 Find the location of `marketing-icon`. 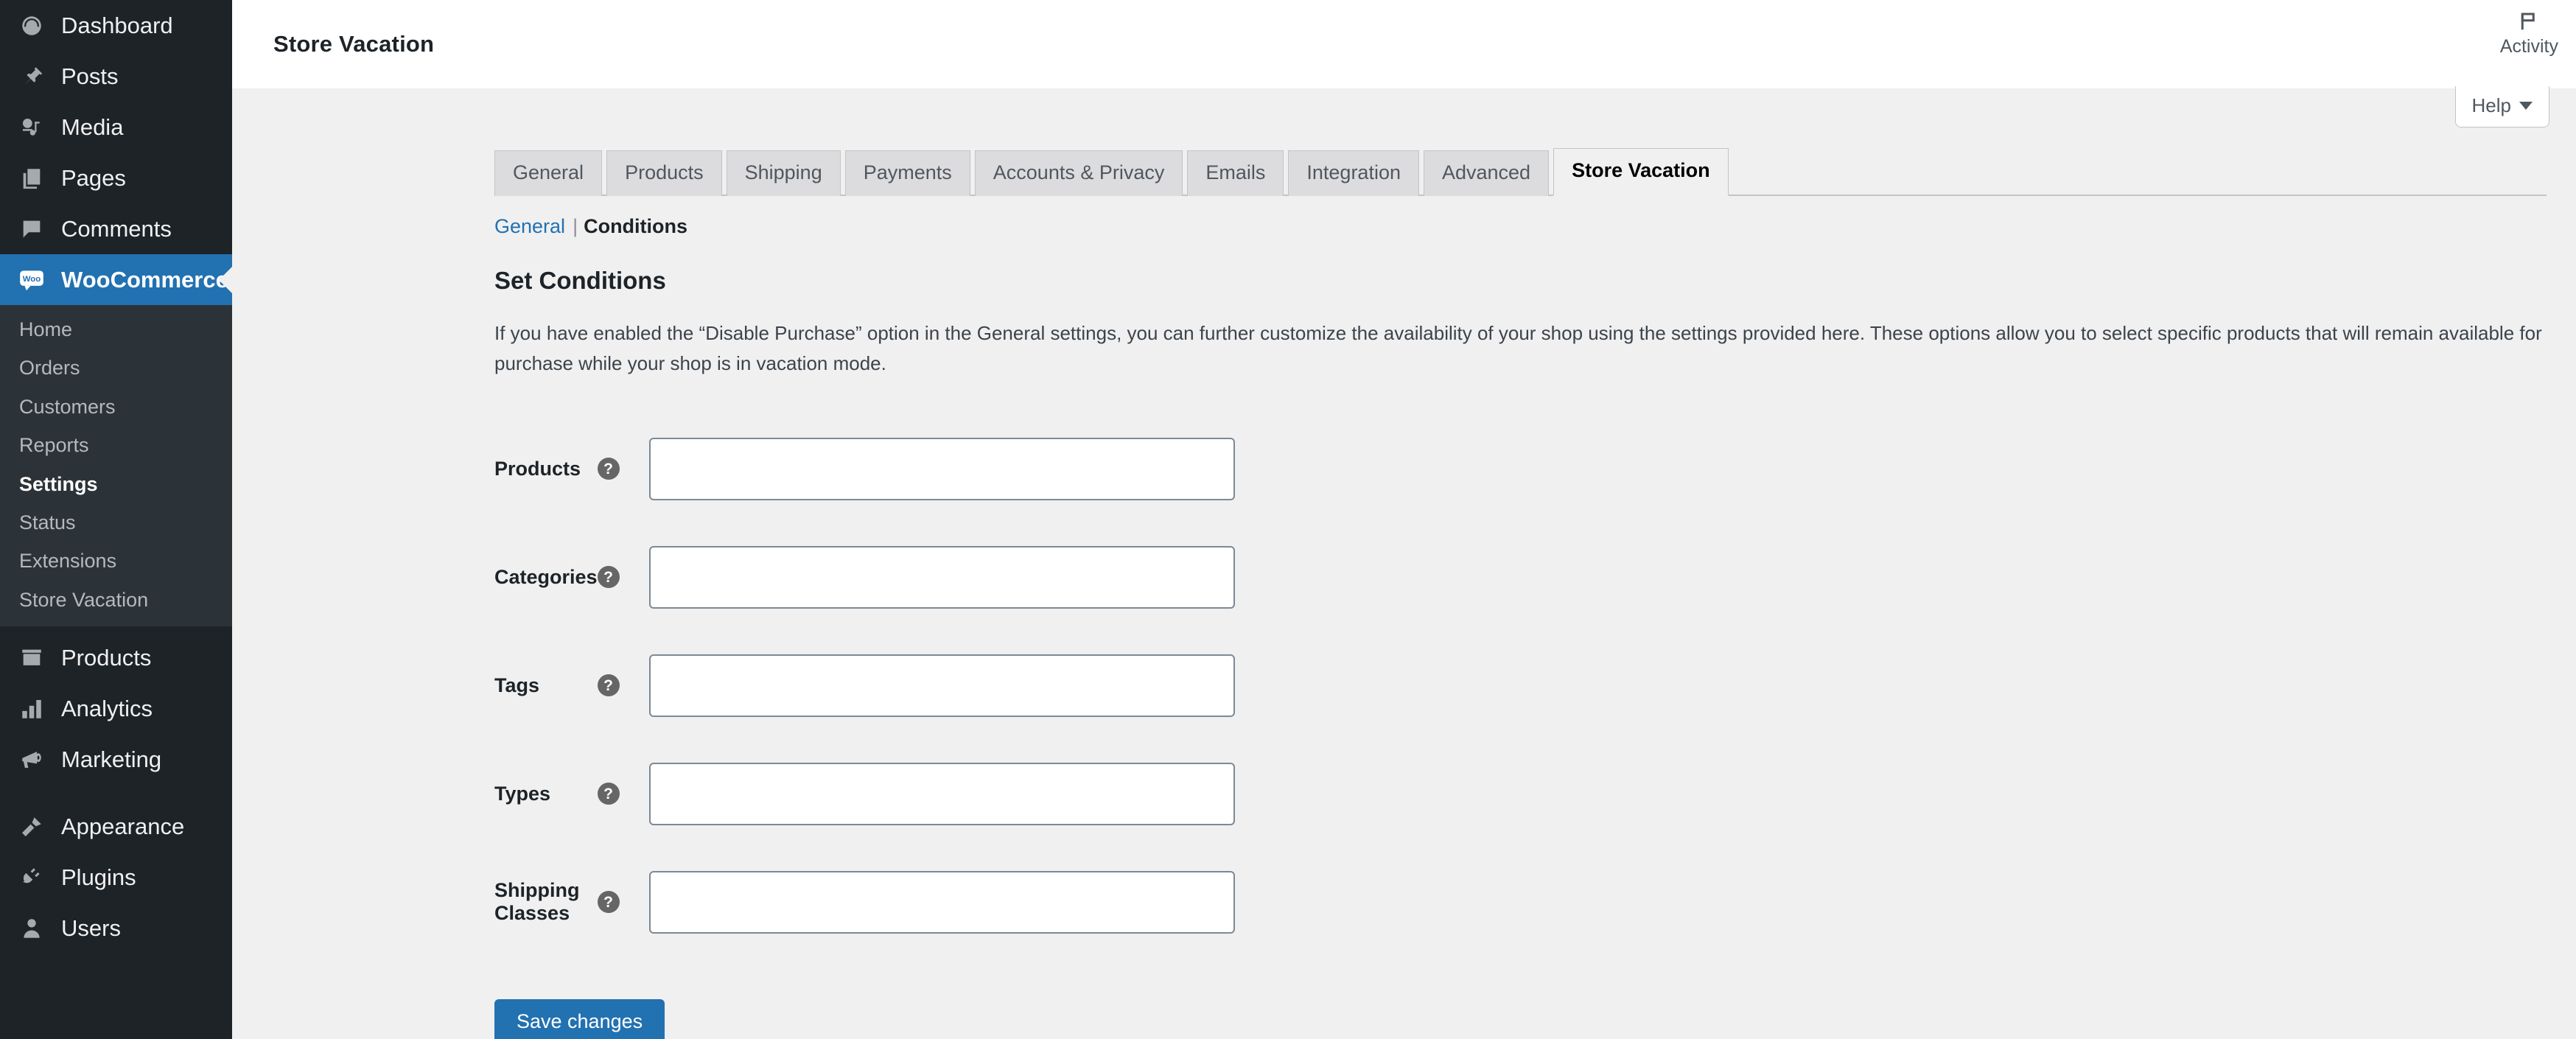

marketing-icon is located at coordinates (31, 759).